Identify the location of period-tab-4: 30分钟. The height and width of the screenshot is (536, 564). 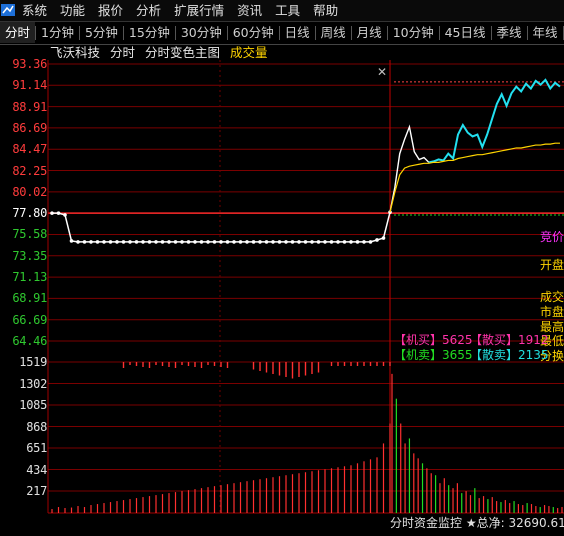
(201, 32).